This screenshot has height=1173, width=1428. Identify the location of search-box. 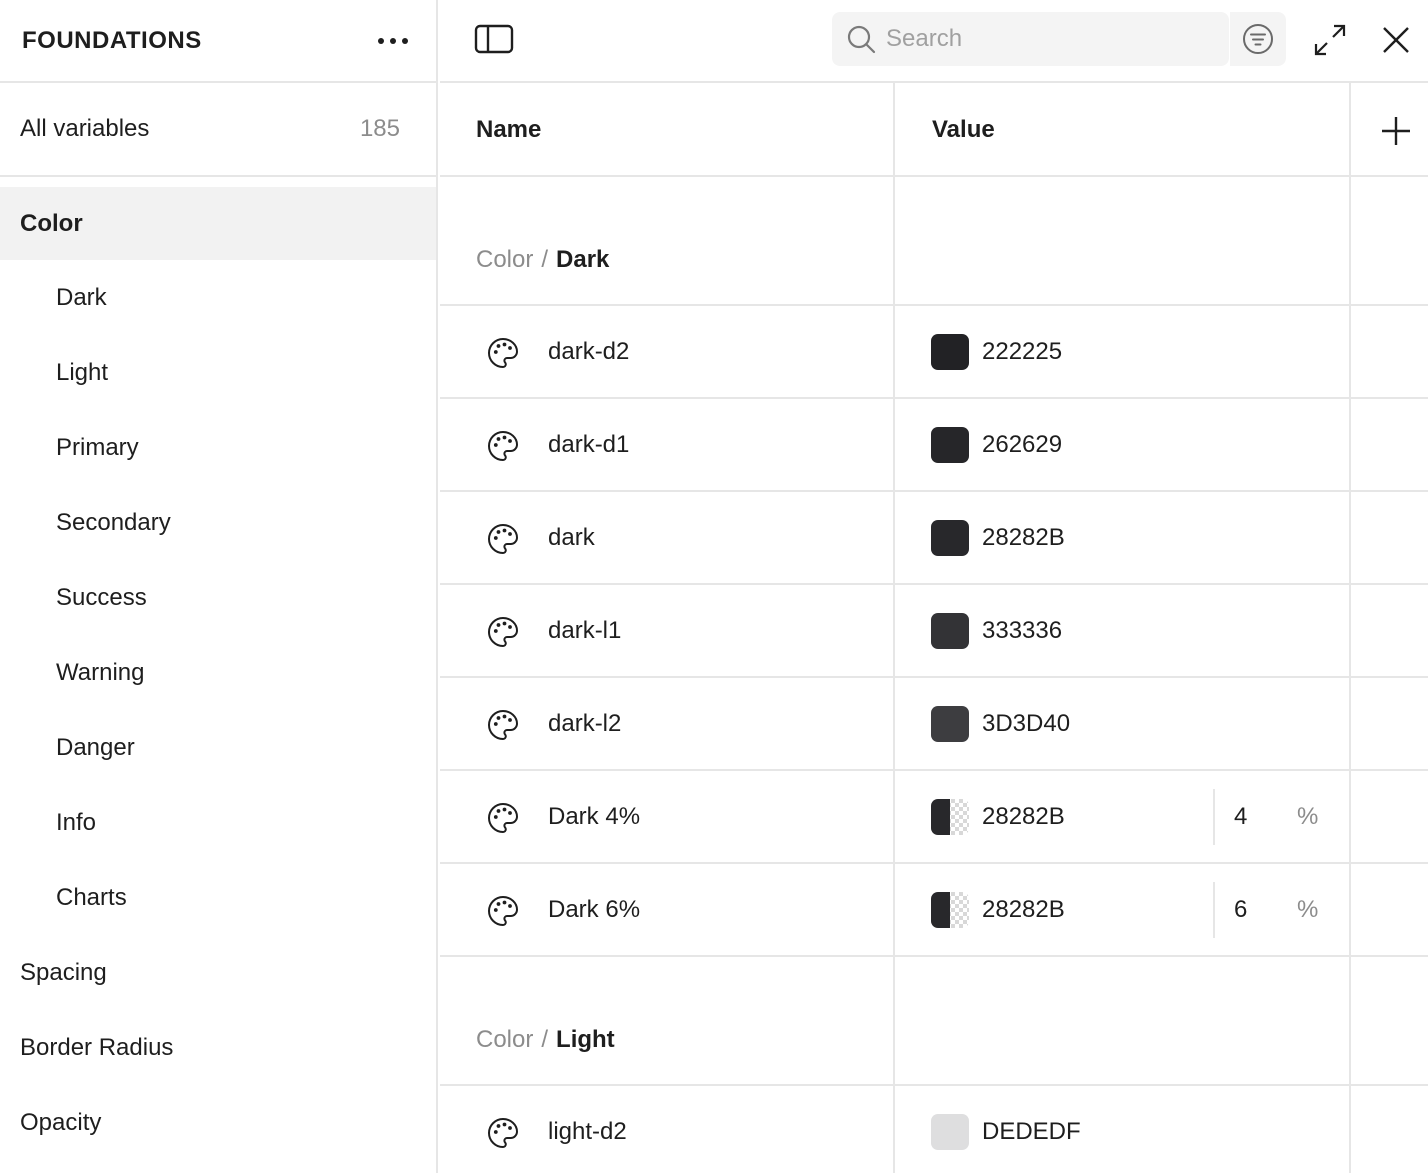
(1030, 39).